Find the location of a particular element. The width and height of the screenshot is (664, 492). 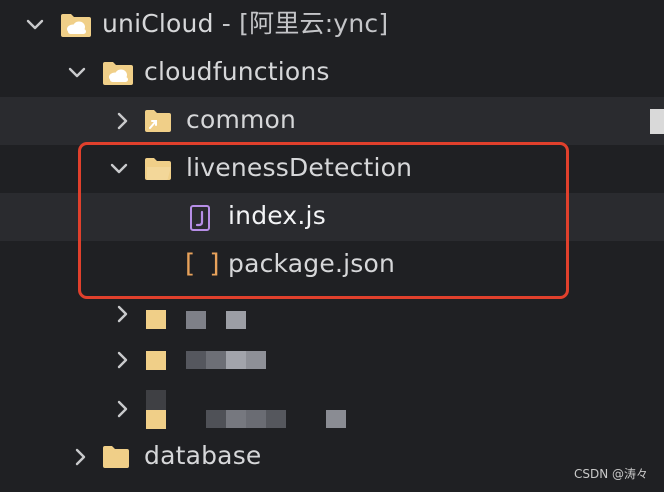

tree-label-common: common is located at coordinates (241, 119).